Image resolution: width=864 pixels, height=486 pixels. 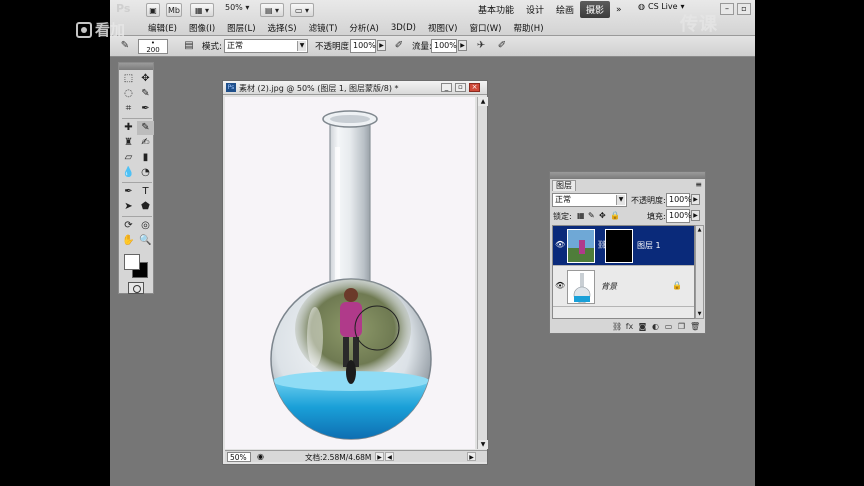 I want to click on tablet-pressure-size-icon: ✐, so click(x=502, y=46).